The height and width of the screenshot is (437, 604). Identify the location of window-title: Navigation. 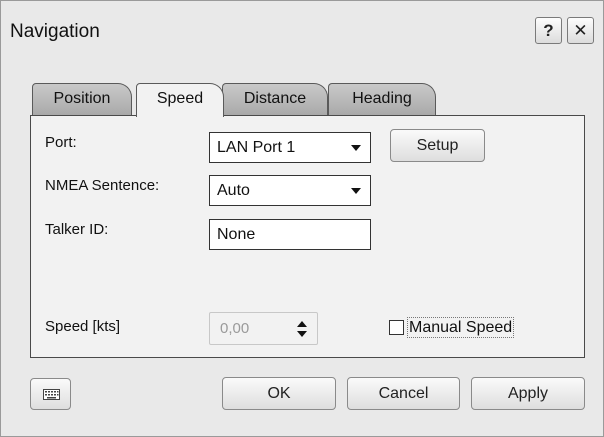
(55, 31).